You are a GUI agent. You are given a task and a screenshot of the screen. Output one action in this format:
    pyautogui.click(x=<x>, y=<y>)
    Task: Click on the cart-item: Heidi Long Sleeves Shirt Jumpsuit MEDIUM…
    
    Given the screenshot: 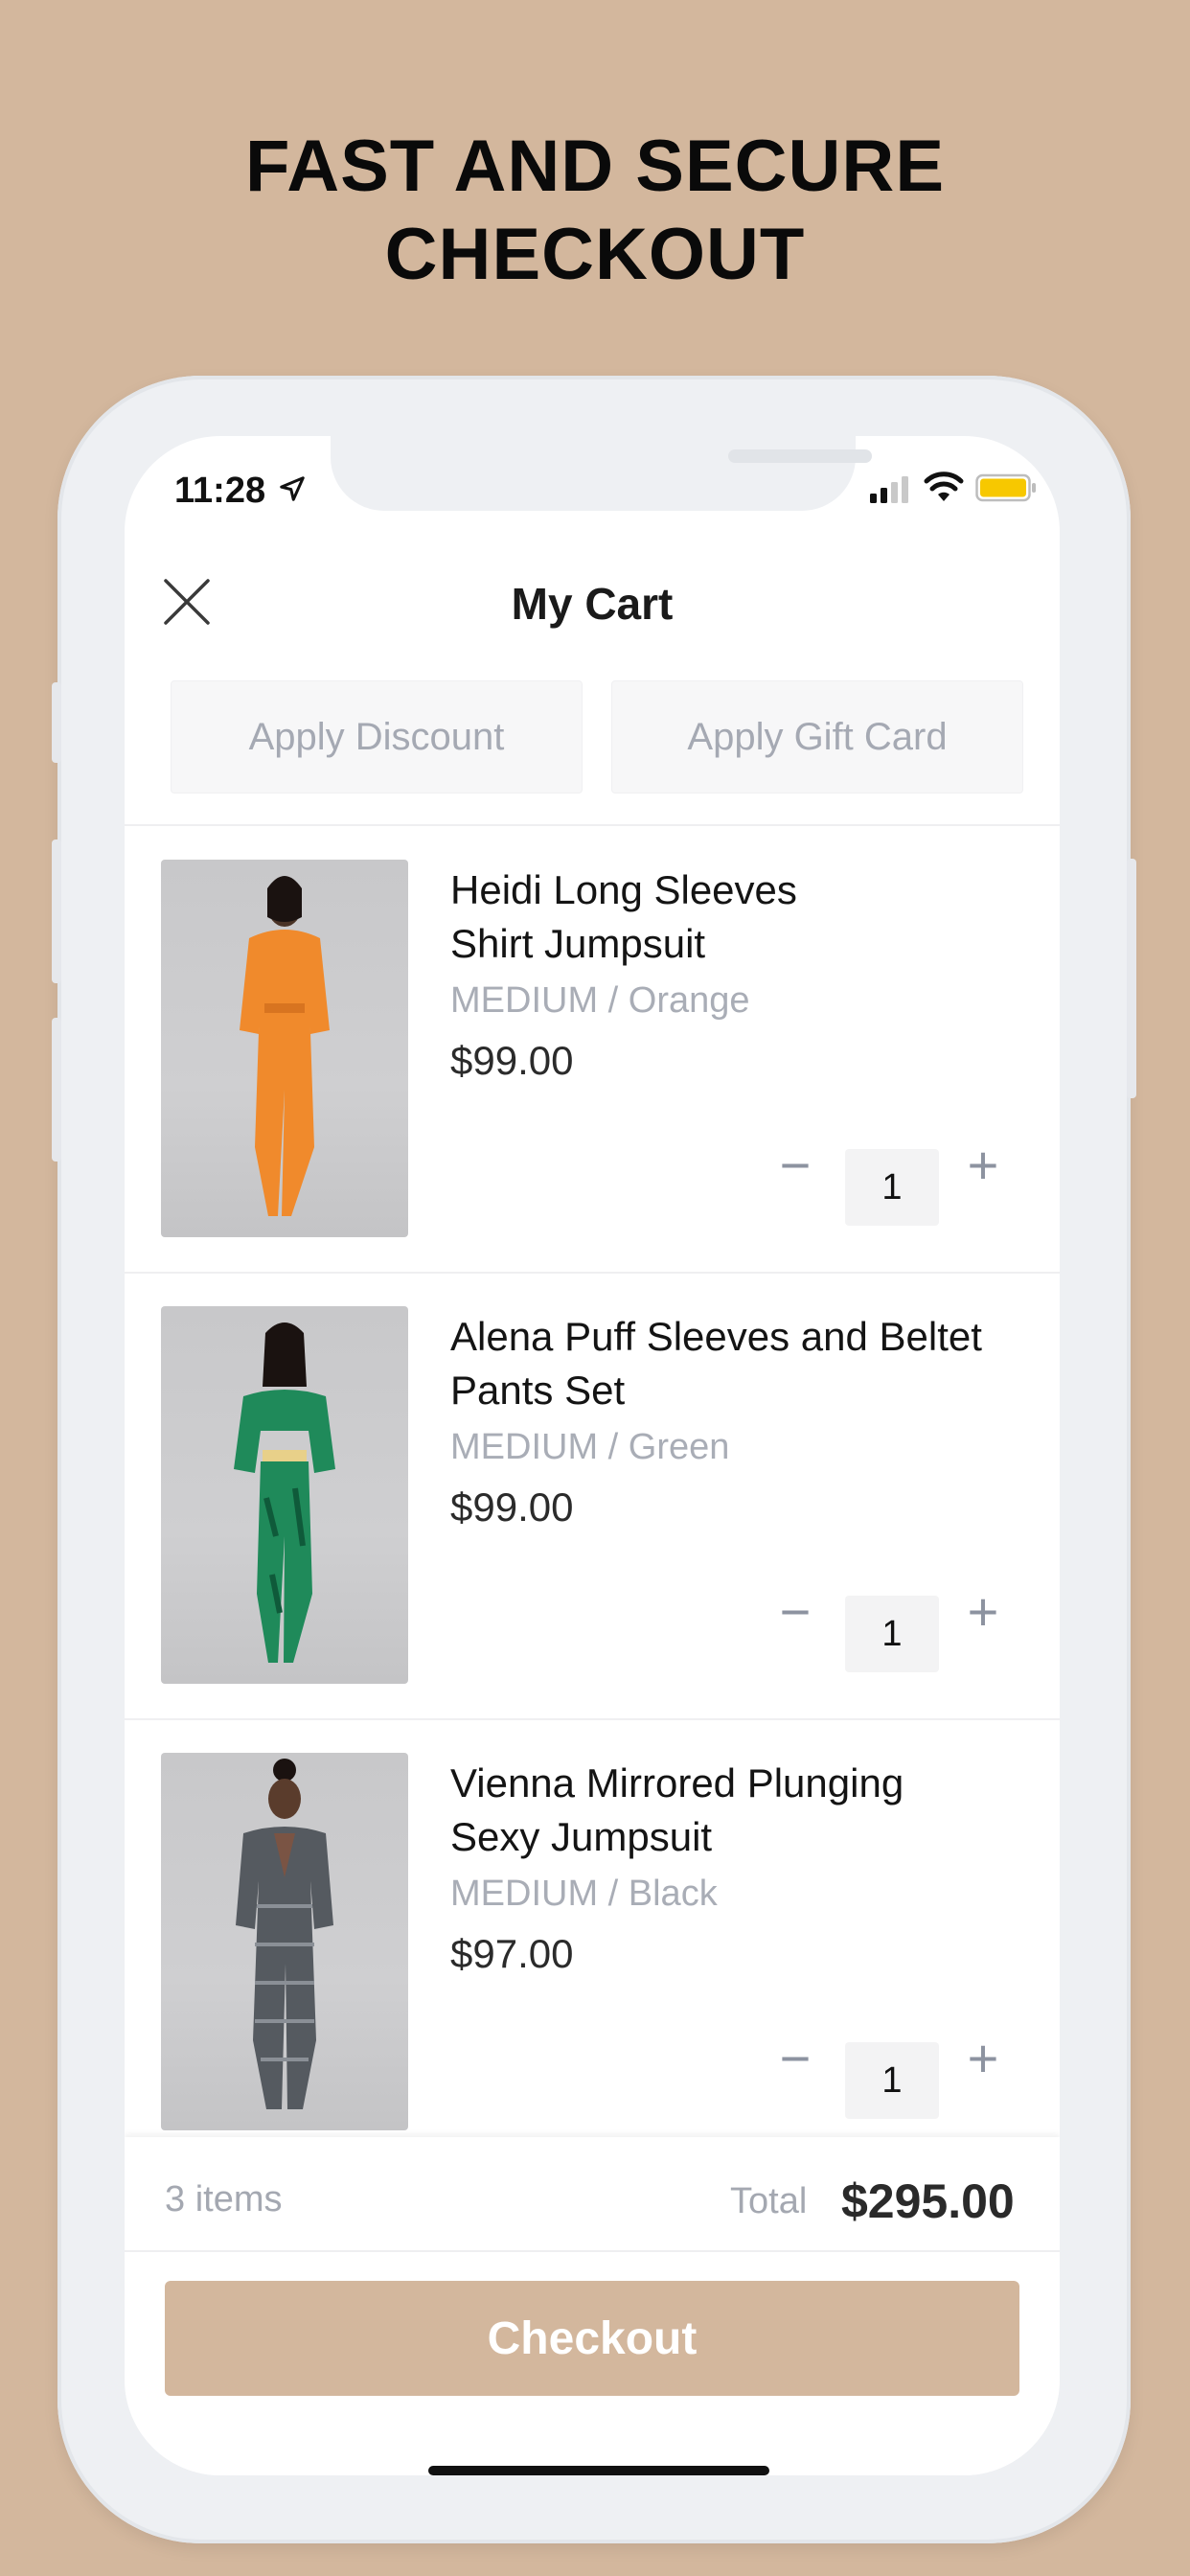 What is the action you would take?
    pyautogui.click(x=592, y=1049)
    